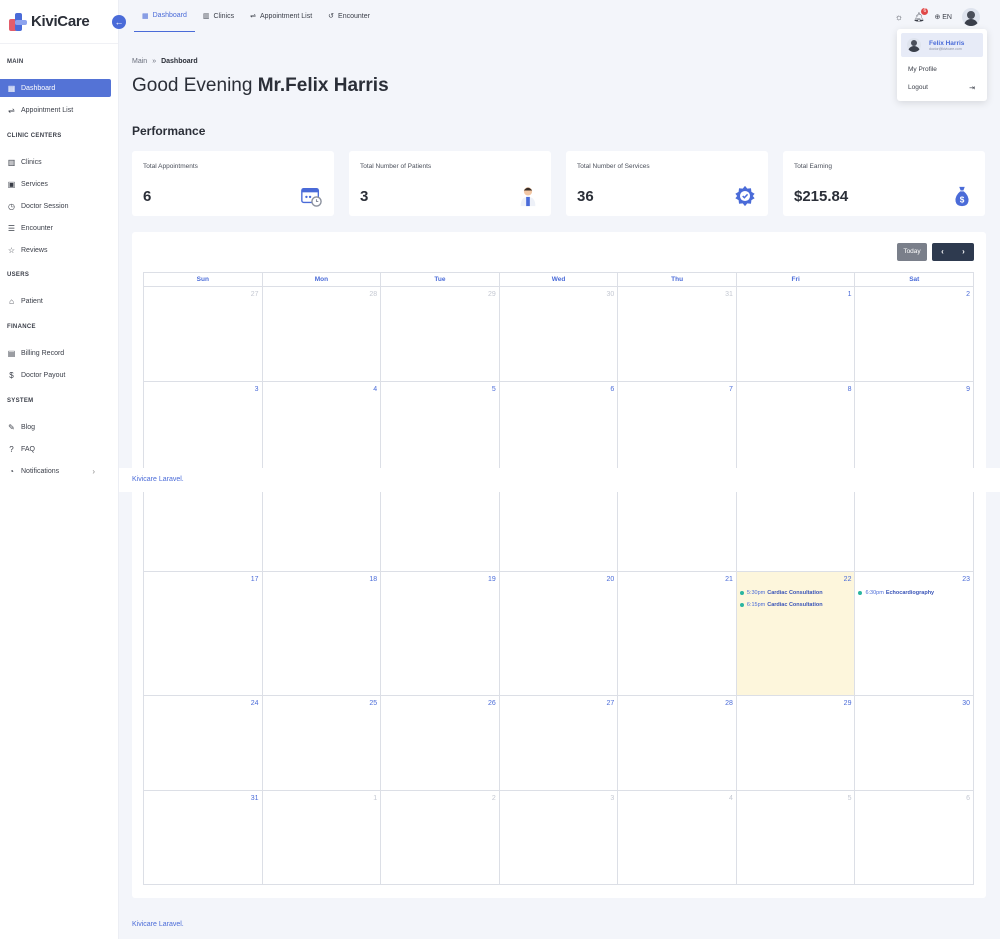  What do you see at coordinates (31, 162) in the screenshot?
I see `sidebar-item-label: Clinics` at bounding box center [31, 162].